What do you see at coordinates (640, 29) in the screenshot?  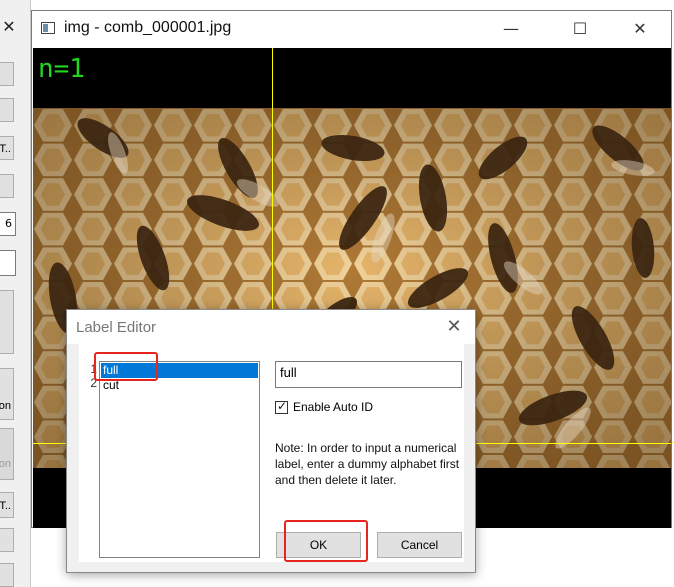 I see `close-window-button: ✕` at bounding box center [640, 29].